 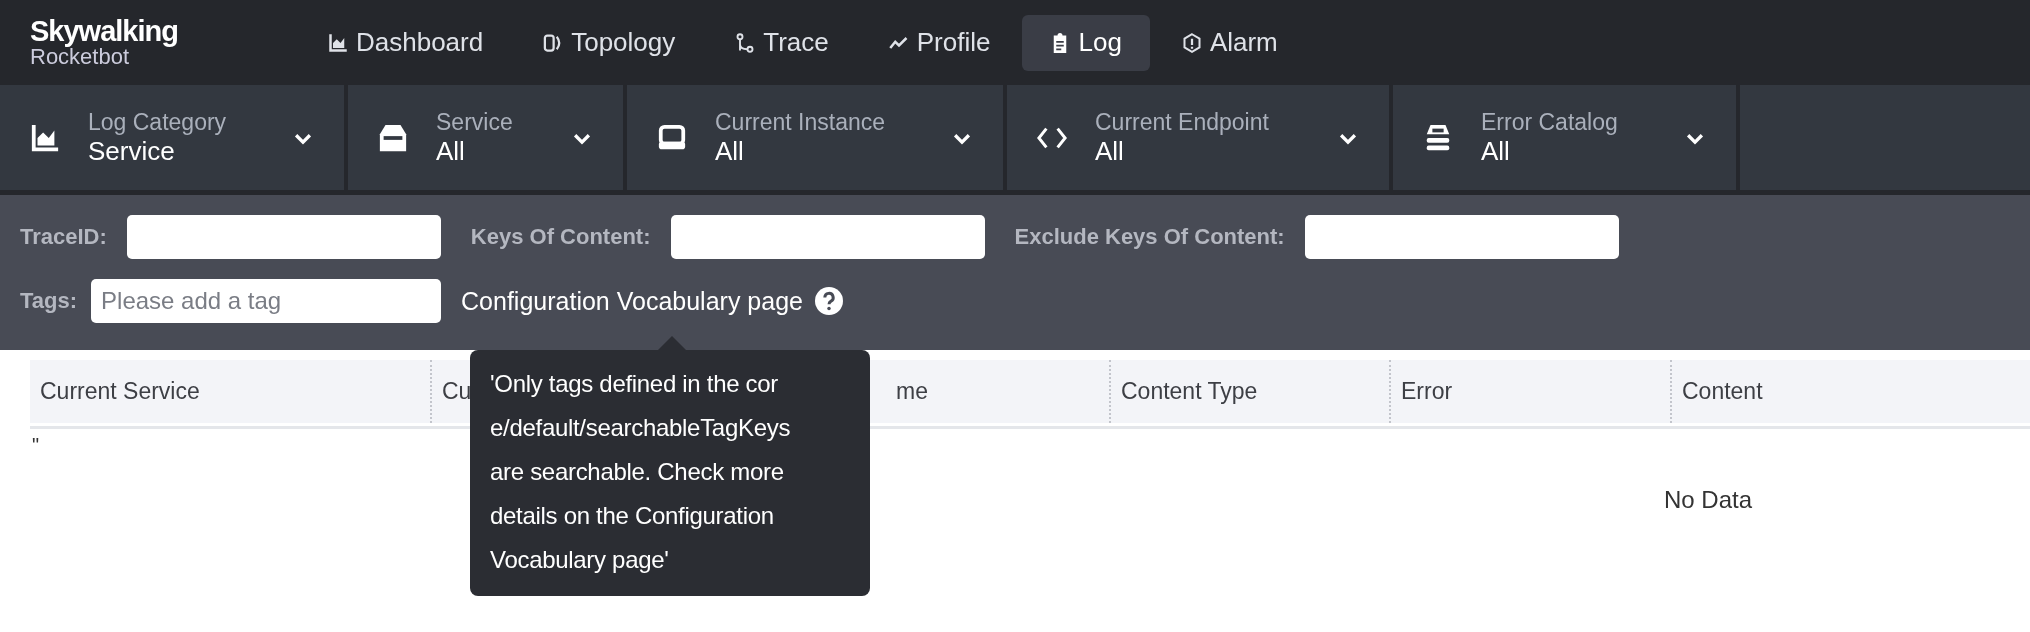 What do you see at coordinates (104, 31) in the screenshot?
I see `logo-title: Skywalking` at bounding box center [104, 31].